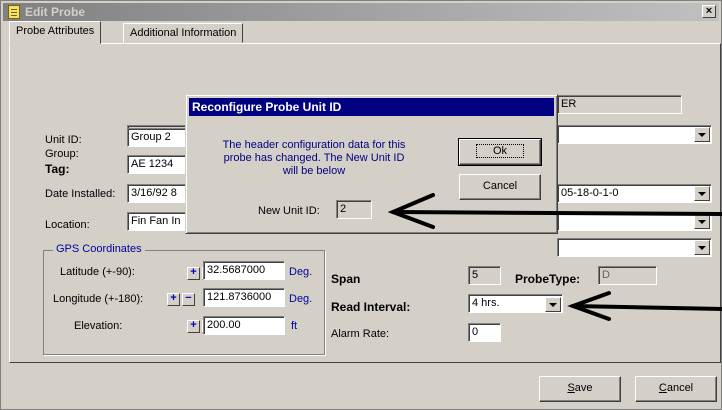  I want to click on save-mnemonic: S, so click(571, 388).